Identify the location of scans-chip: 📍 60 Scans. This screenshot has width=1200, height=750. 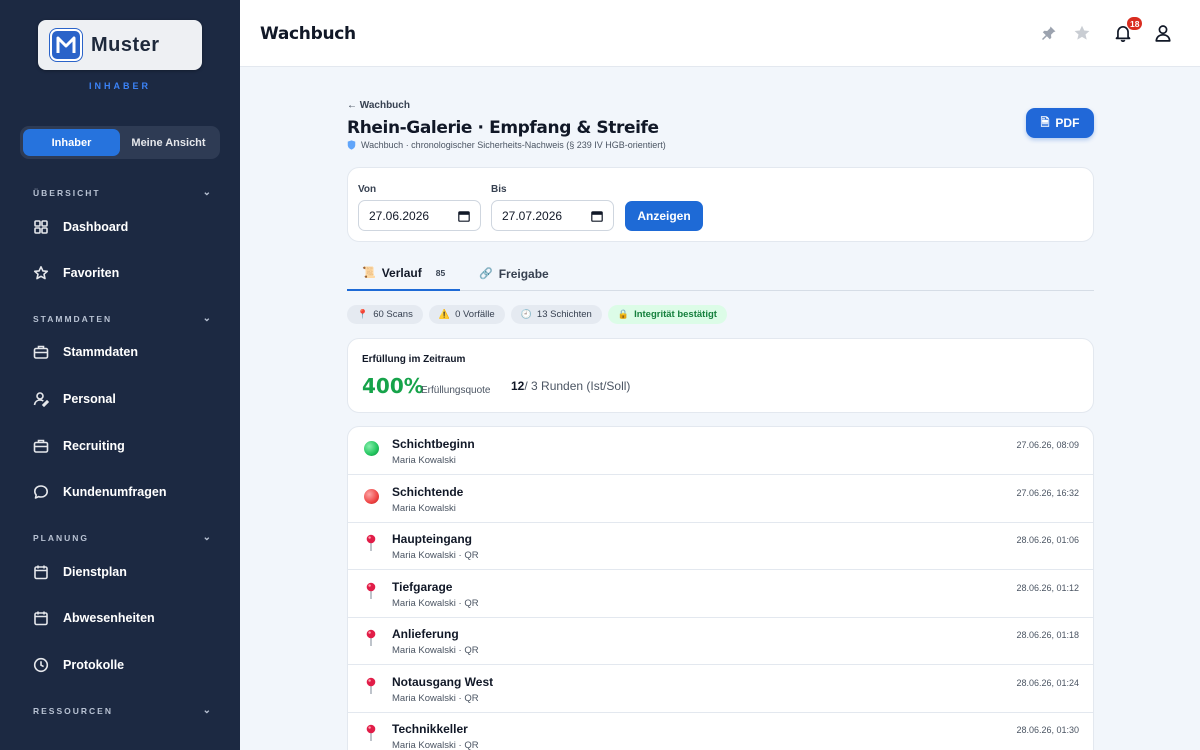
(385, 314).